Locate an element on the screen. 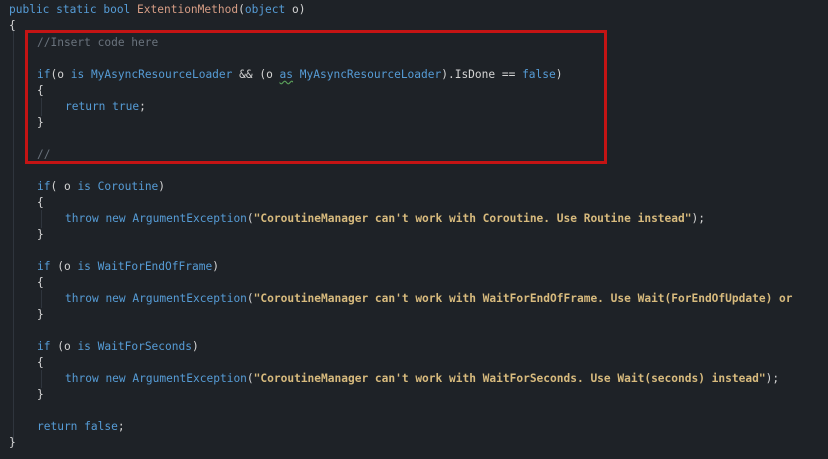 The width and height of the screenshot is (828, 459). comment: // is located at coordinates (44, 154).